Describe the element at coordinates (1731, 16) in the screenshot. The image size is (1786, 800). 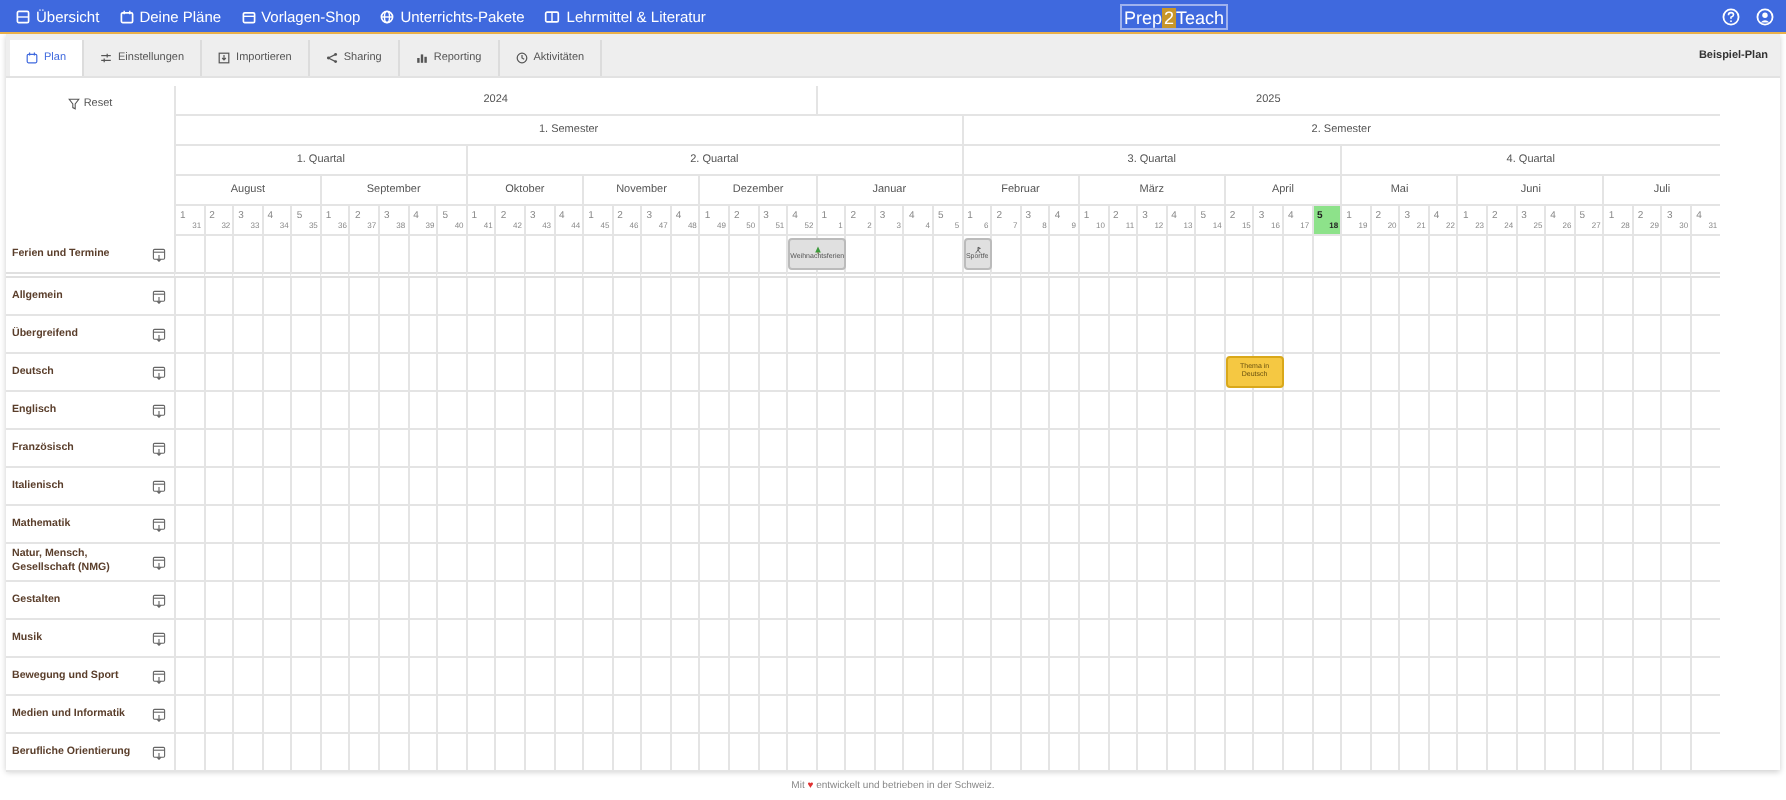
I see `help-icon` at that location.